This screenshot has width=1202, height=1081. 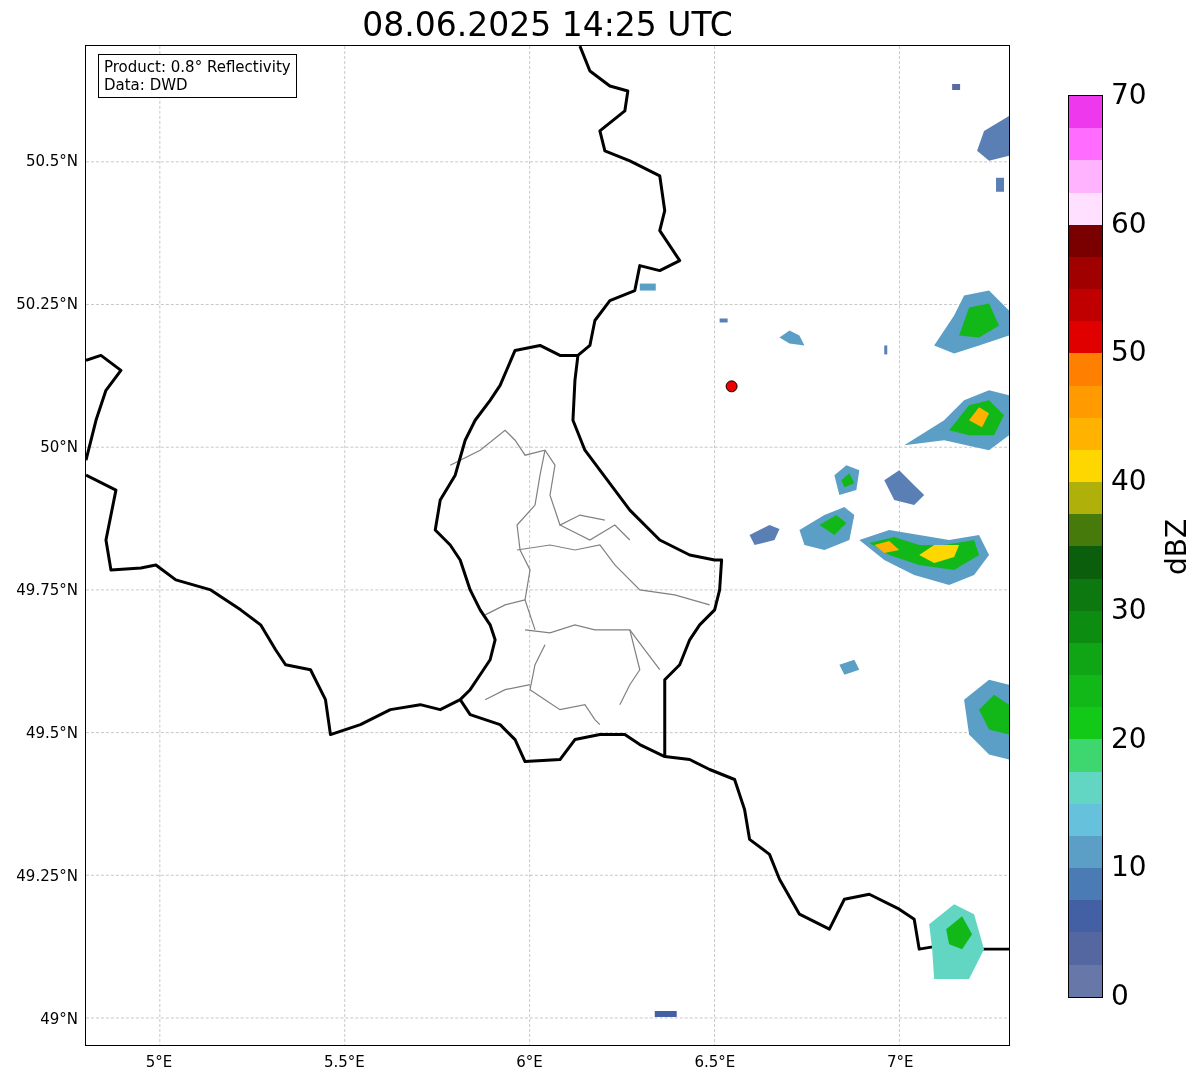 I want to click on annotation-text: Data: DWD, so click(x=146, y=85).